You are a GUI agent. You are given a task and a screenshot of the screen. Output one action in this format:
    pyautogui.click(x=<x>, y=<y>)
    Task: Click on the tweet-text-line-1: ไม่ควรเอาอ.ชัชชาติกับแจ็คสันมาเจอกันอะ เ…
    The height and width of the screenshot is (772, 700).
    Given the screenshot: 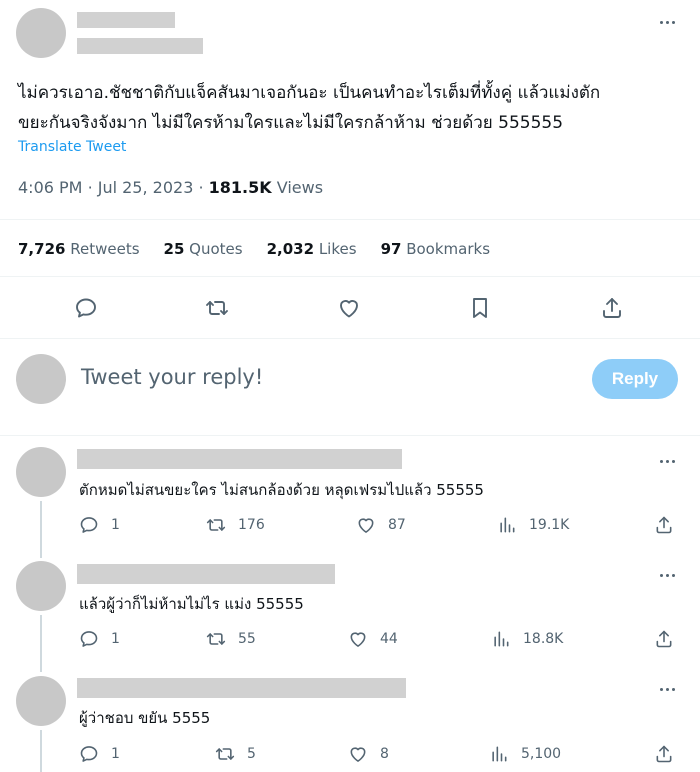 What is the action you would take?
    pyautogui.click(x=309, y=93)
    